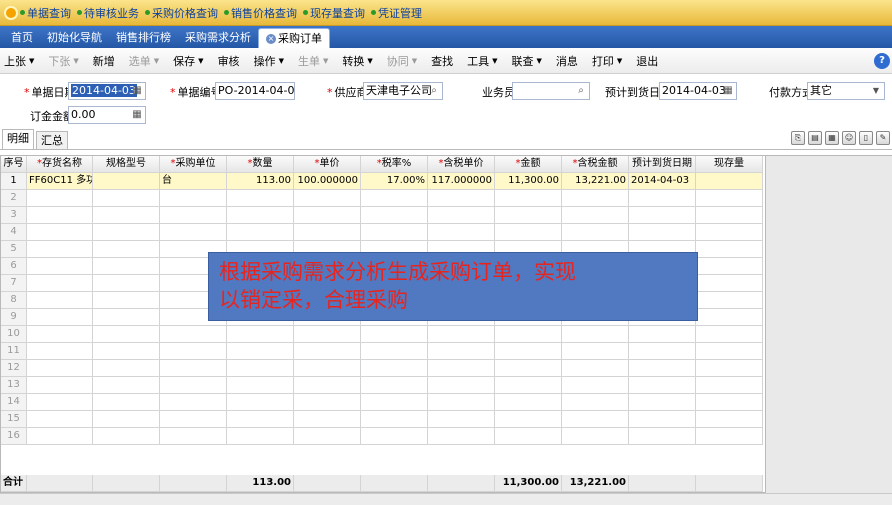 Image resolution: width=892 pixels, height=505 pixels. I want to click on table-row: 11, so click(383, 351).